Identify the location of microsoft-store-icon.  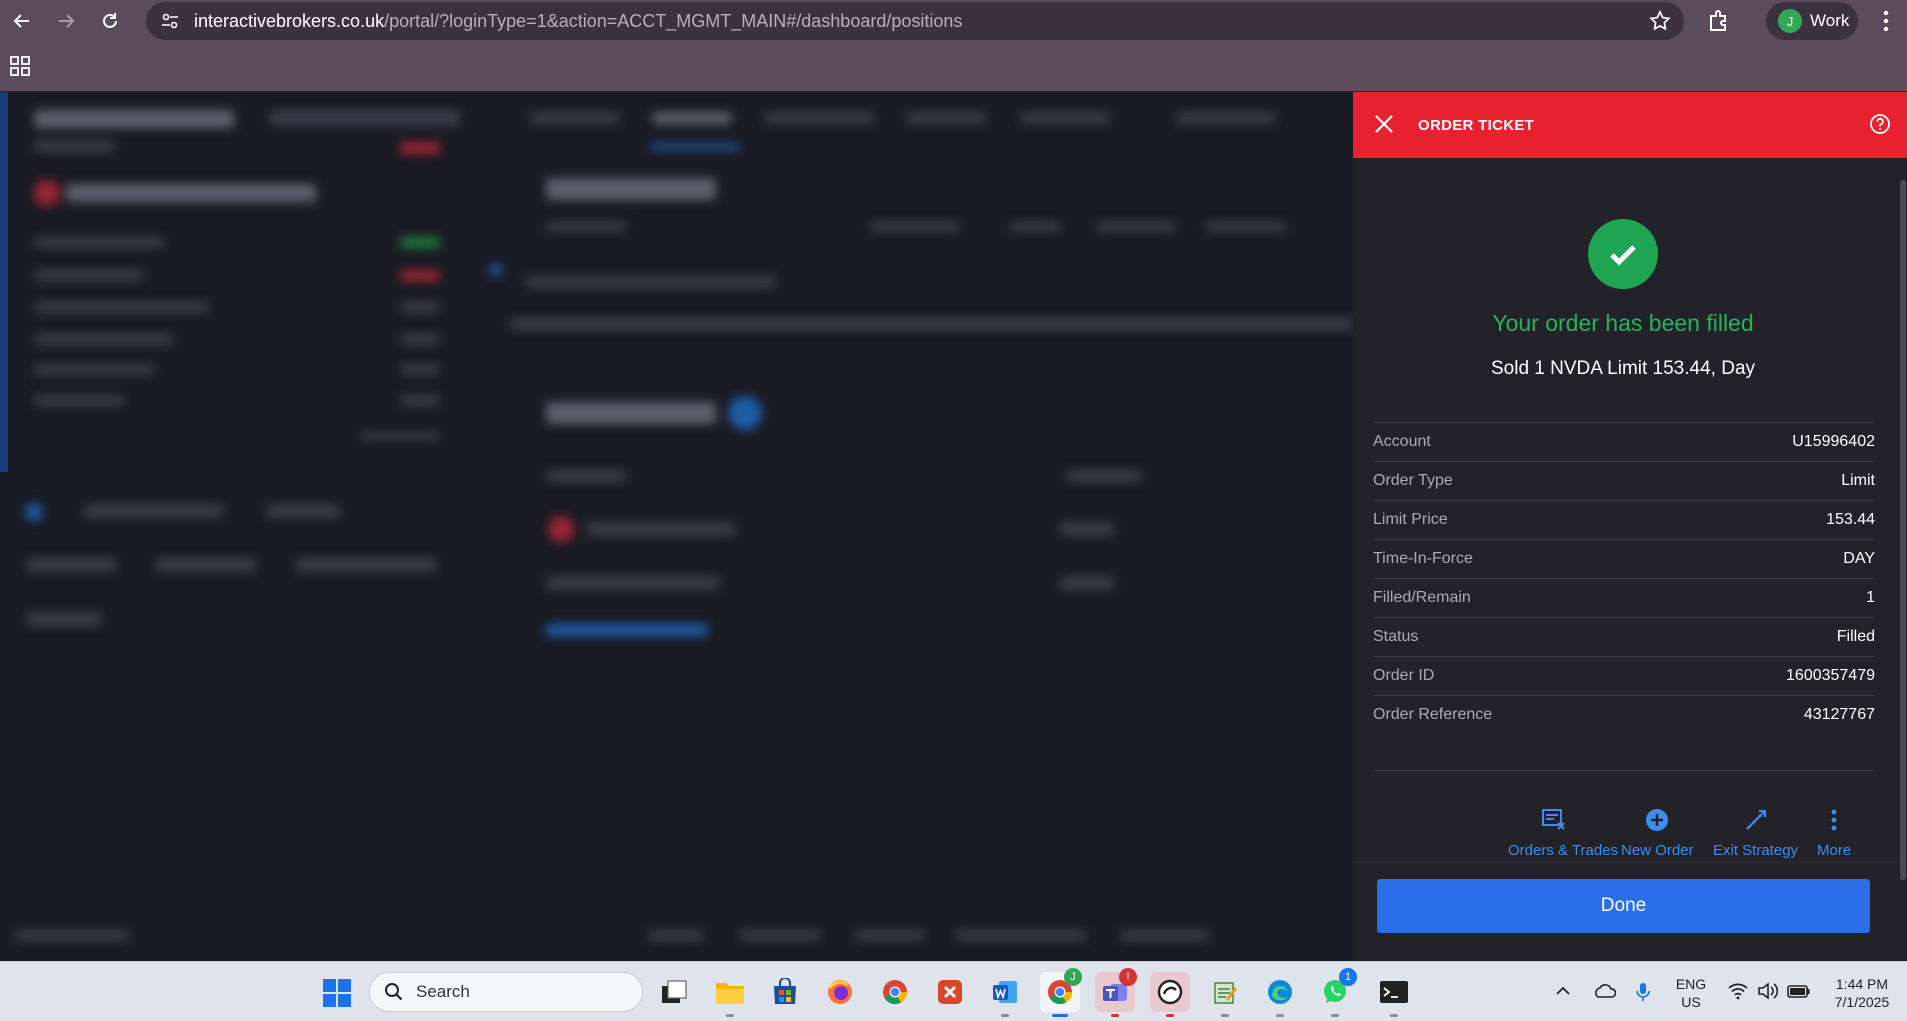
(785, 992).